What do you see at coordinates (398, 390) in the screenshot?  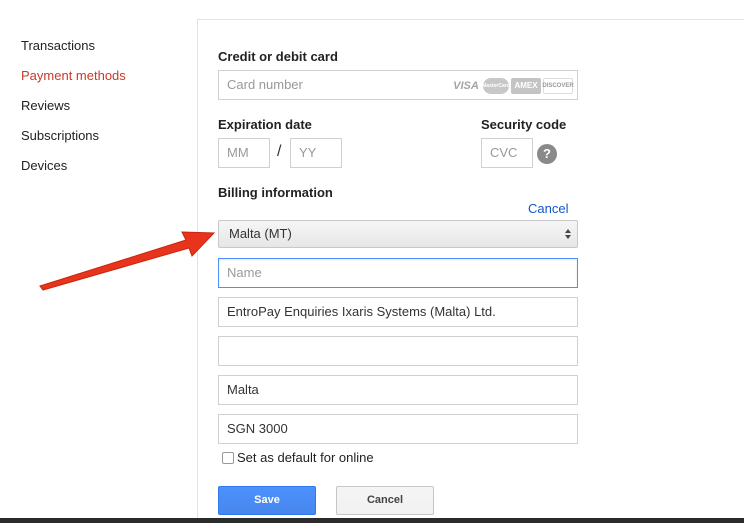 I see `city-input: Malta` at bounding box center [398, 390].